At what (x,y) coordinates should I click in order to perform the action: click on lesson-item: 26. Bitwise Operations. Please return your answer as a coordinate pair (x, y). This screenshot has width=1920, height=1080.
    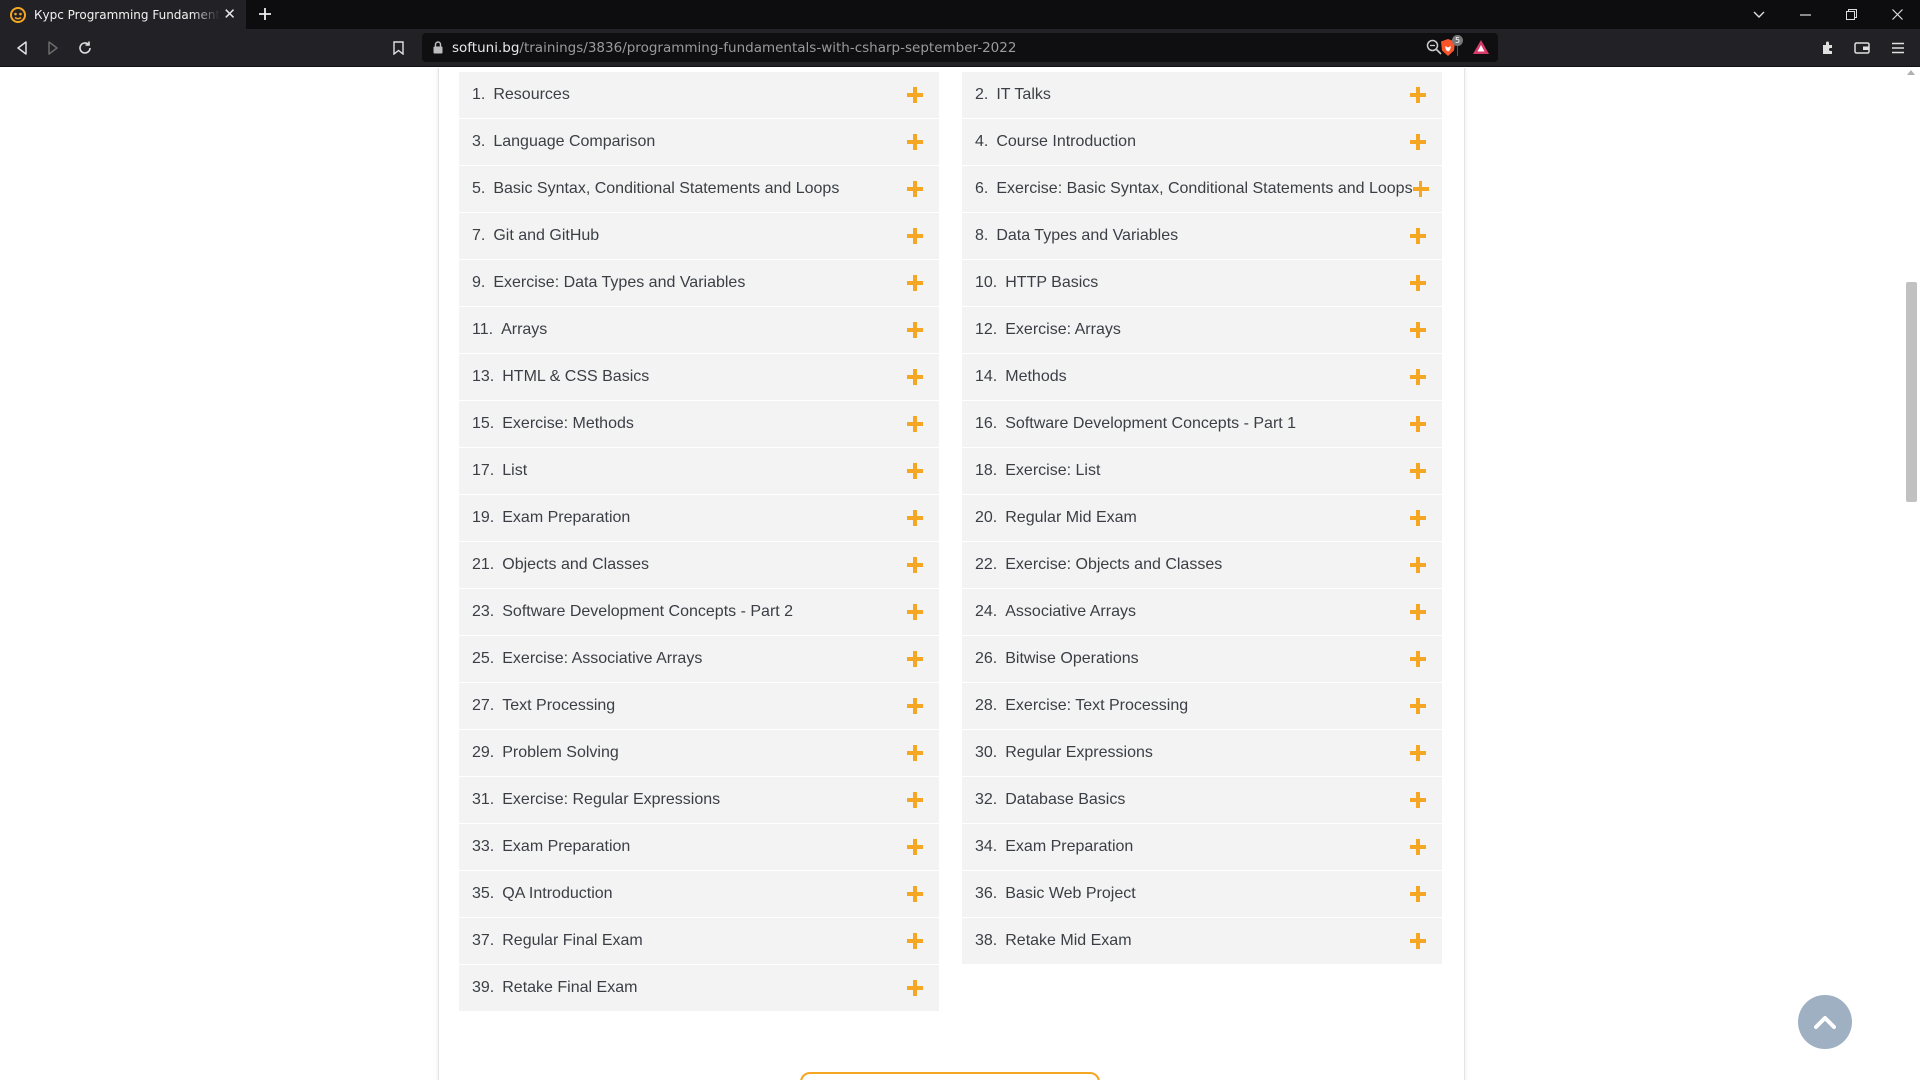
    Looking at the image, I should click on (1202, 659).